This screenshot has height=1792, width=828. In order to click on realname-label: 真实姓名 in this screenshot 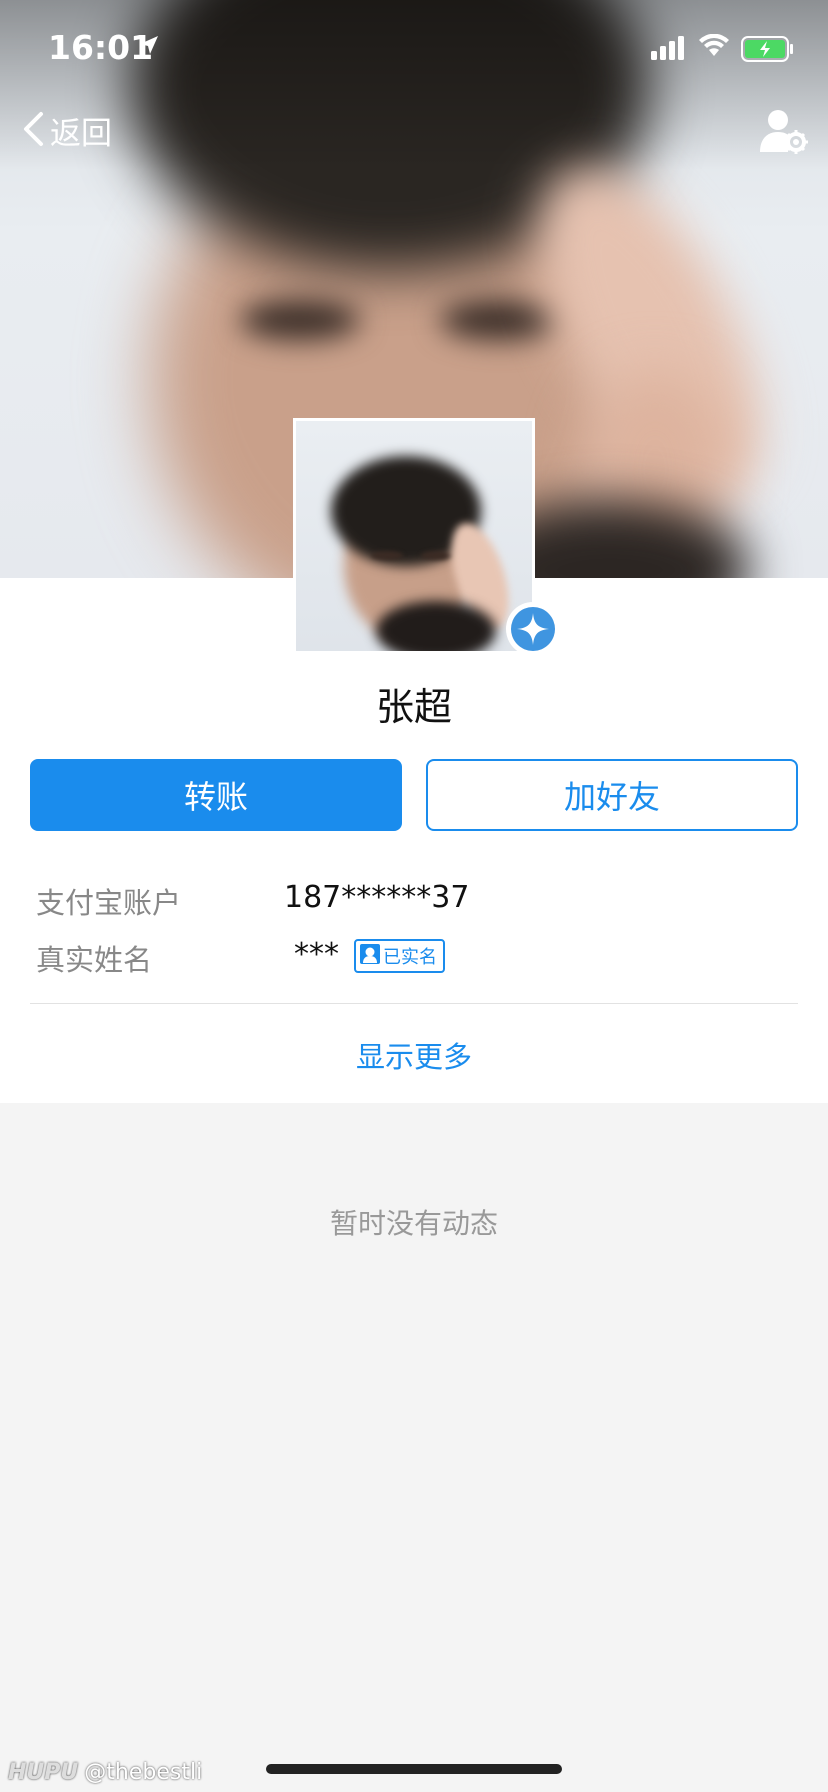, I will do `click(94, 960)`.